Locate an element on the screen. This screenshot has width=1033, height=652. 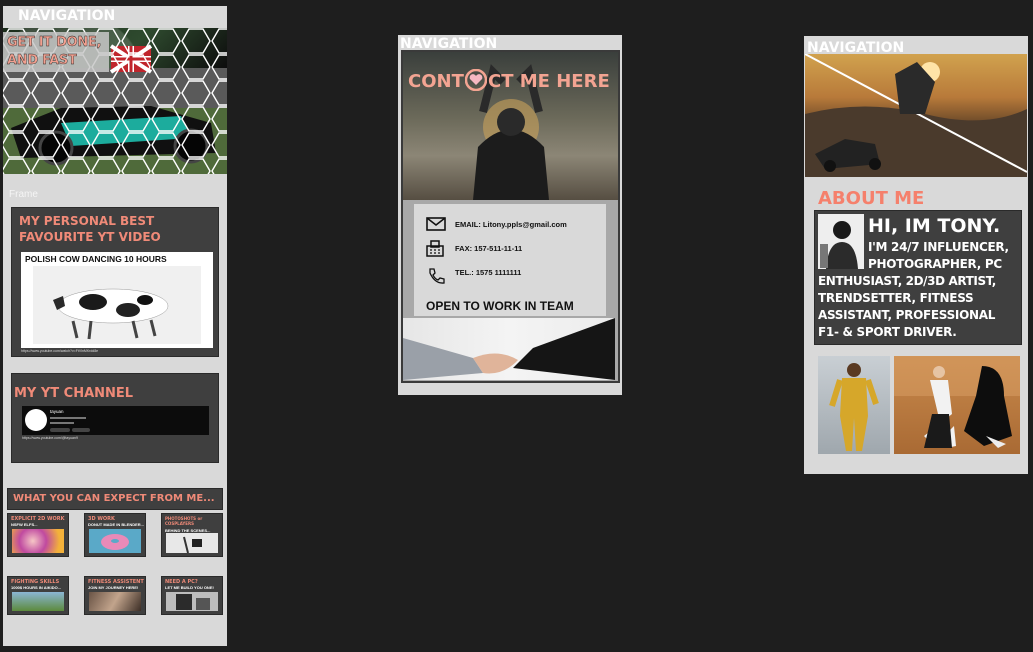
card-sub: LET ME BUILD YOU ONE! is located at coordinates (189, 587).